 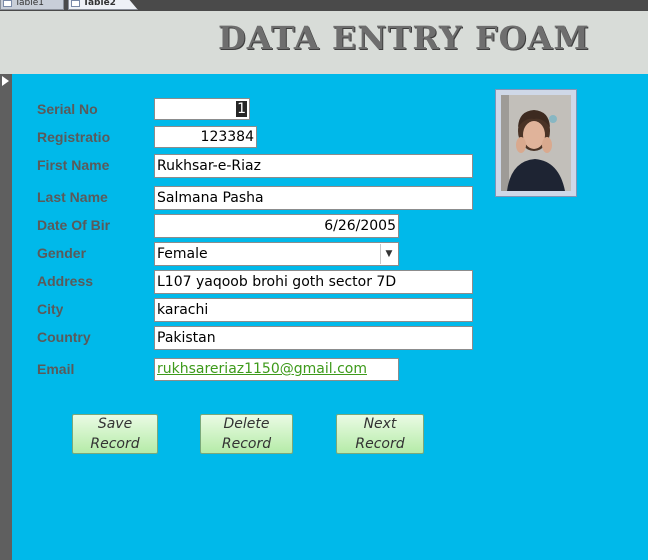 What do you see at coordinates (404, 38) in the screenshot?
I see `page-title: DATA ENTRY FOAM` at bounding box center [404, 38].